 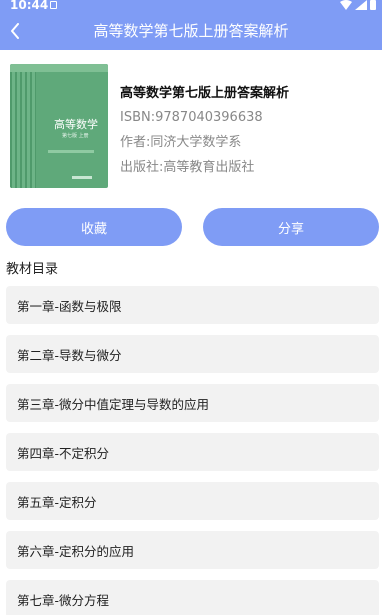 What do you see at coordinates (373, 5) in the screenshot?
I see `battery-icon` at bounding box center [373, 5].